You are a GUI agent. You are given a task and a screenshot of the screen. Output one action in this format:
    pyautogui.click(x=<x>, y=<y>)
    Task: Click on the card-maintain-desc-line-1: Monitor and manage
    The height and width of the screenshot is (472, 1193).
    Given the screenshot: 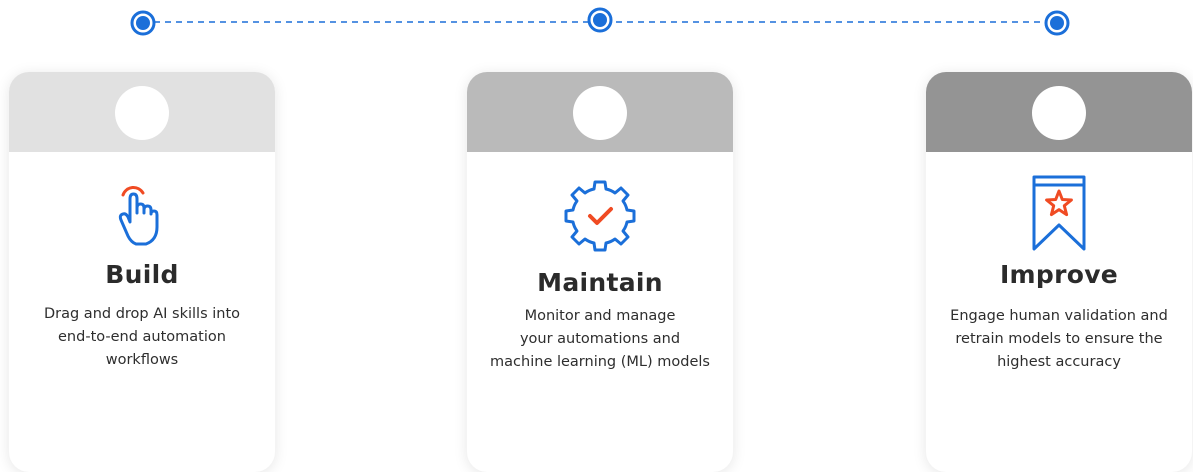 What is the action you would take?
    pyautogui.click(x=600, y=316)
    